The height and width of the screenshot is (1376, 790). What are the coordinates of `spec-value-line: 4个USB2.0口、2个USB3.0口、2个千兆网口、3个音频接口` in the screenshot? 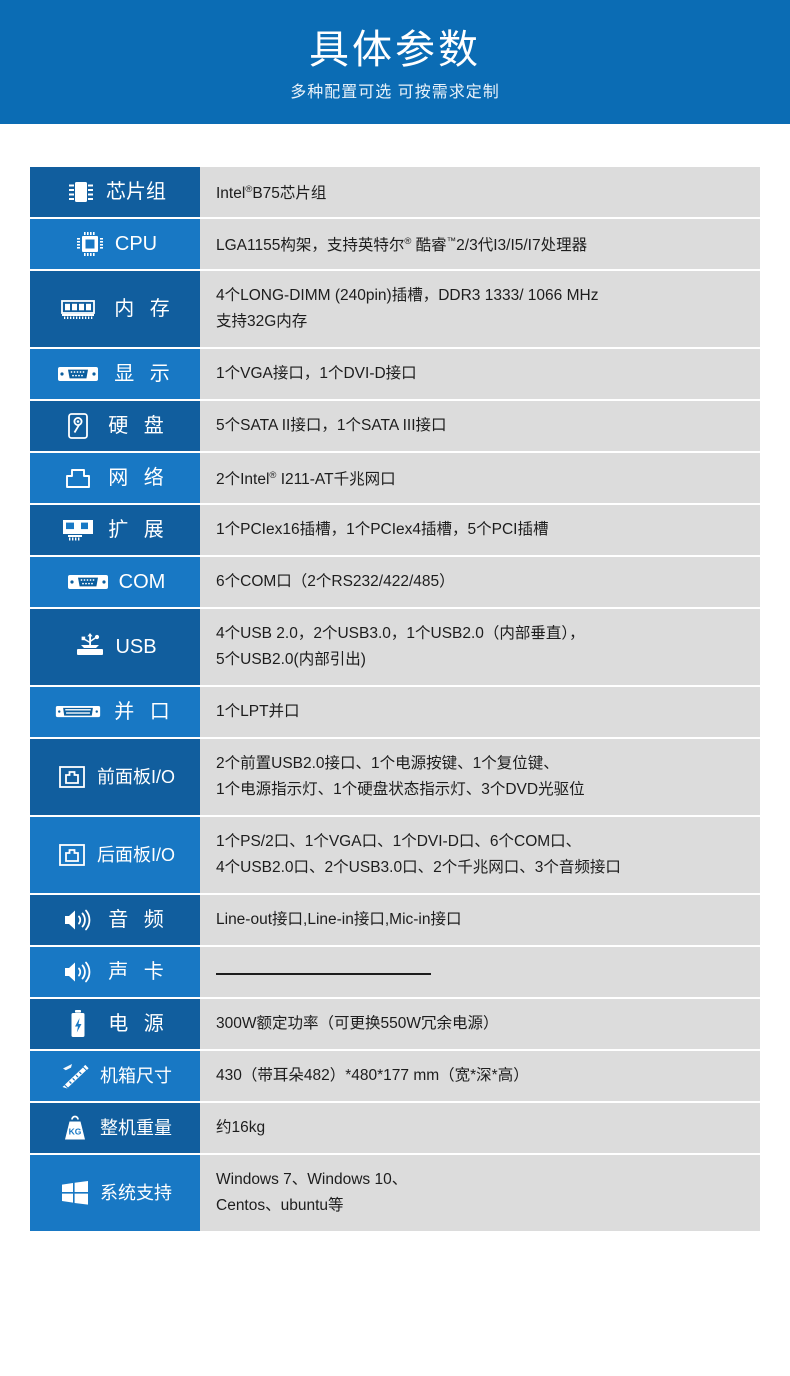 It's located at (418, 868).